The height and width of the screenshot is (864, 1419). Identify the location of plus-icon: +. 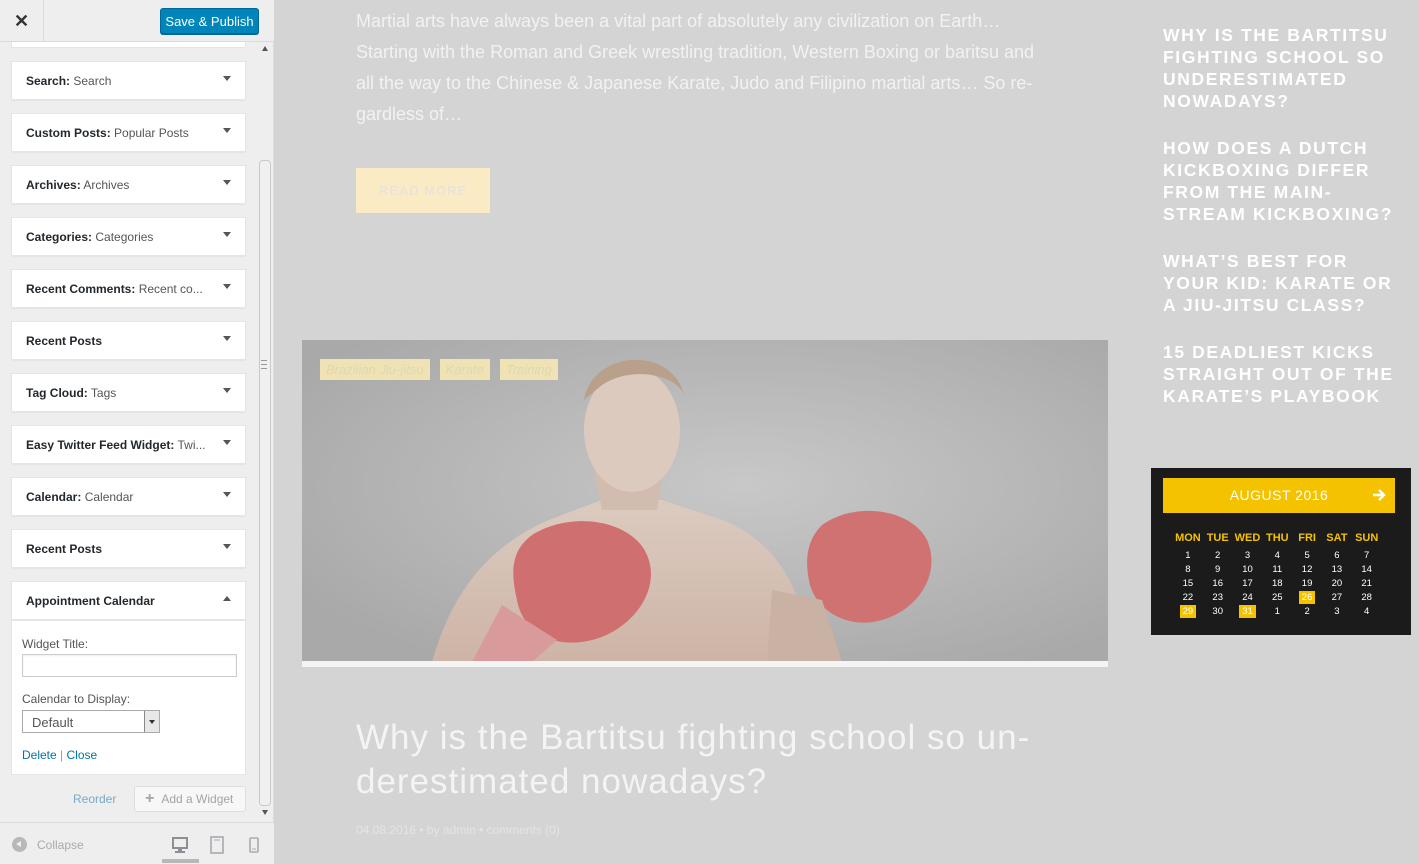
(150, 798).